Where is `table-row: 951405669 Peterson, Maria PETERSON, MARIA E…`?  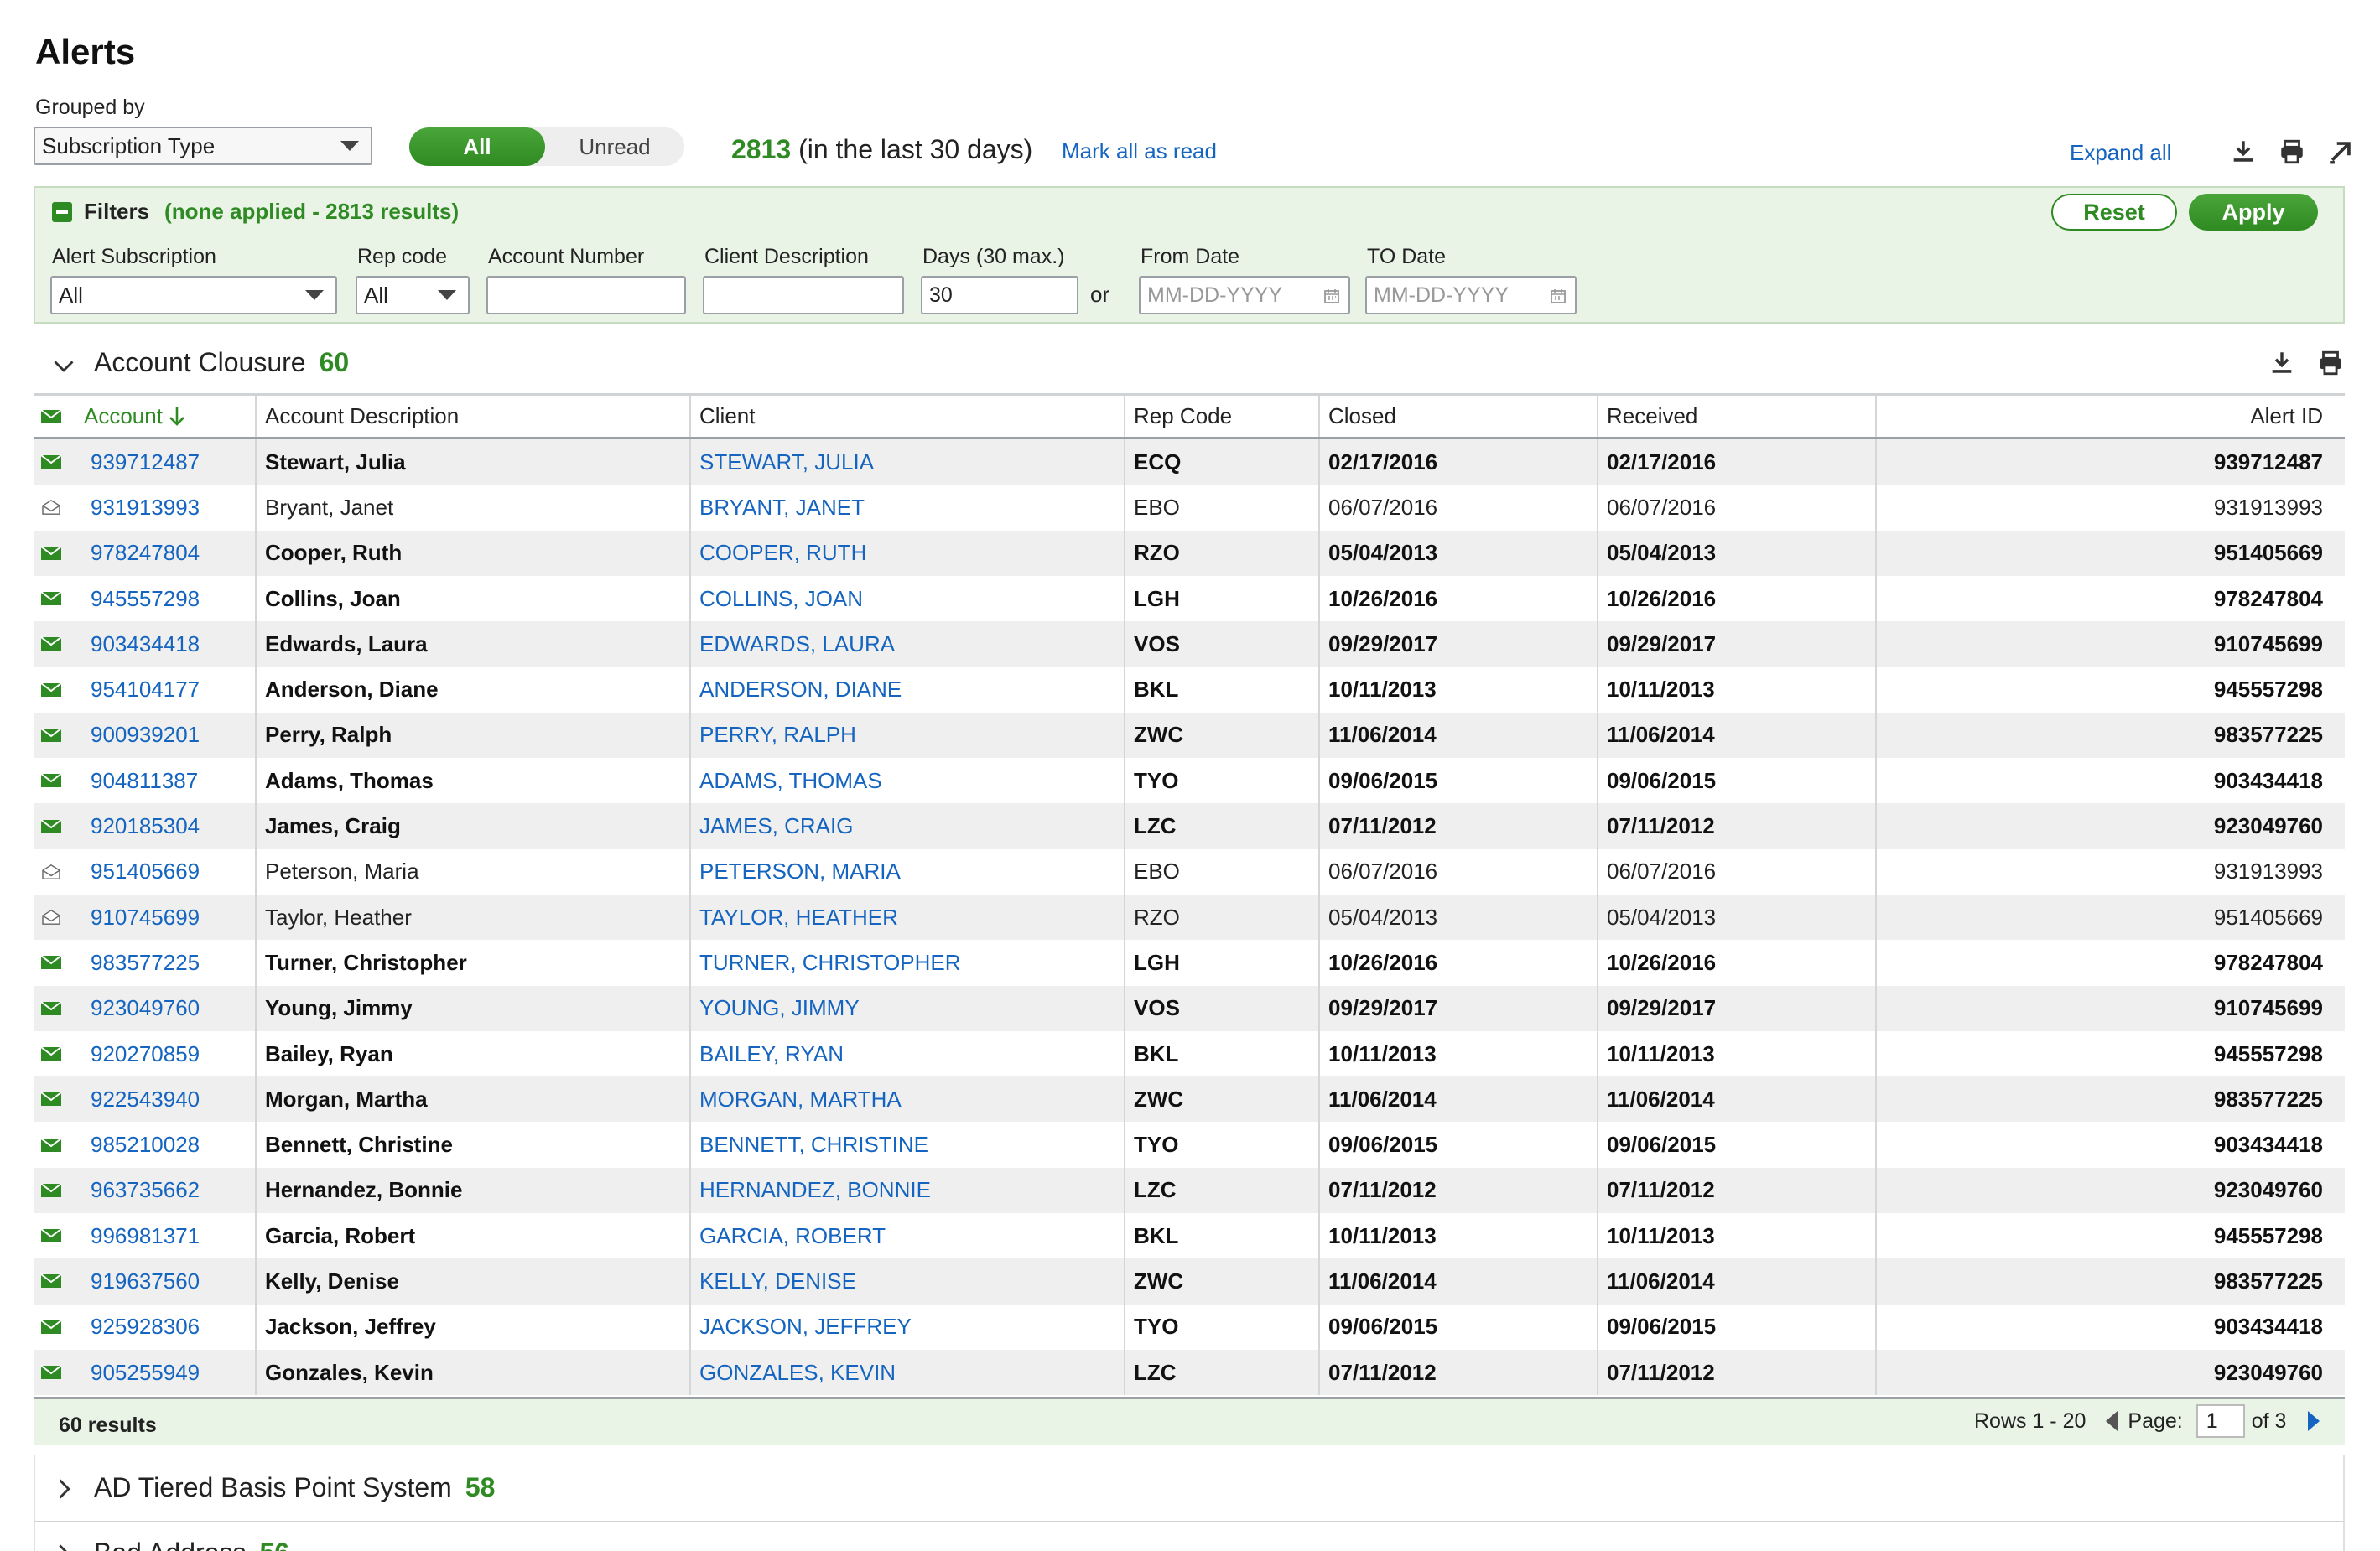
table-row: 951405669 Peterson, Maria PETERSON, MARIA E… is located at coordinates (1189, 871).